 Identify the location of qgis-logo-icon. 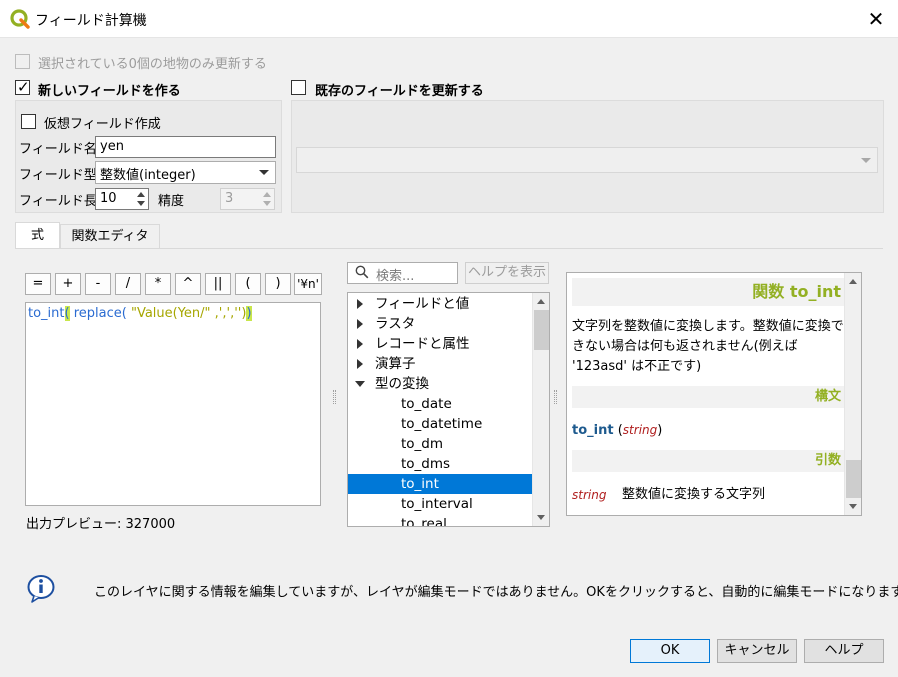
(20, 19).